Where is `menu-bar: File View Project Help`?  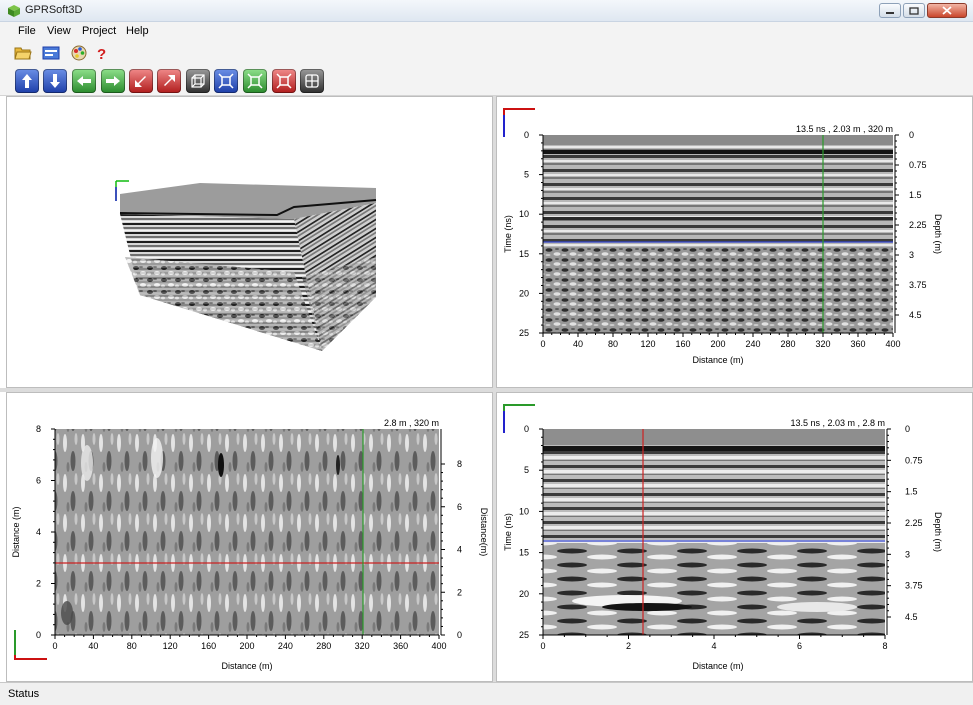
menu-bar: File View Project Help is located at coordinates (486, 31).